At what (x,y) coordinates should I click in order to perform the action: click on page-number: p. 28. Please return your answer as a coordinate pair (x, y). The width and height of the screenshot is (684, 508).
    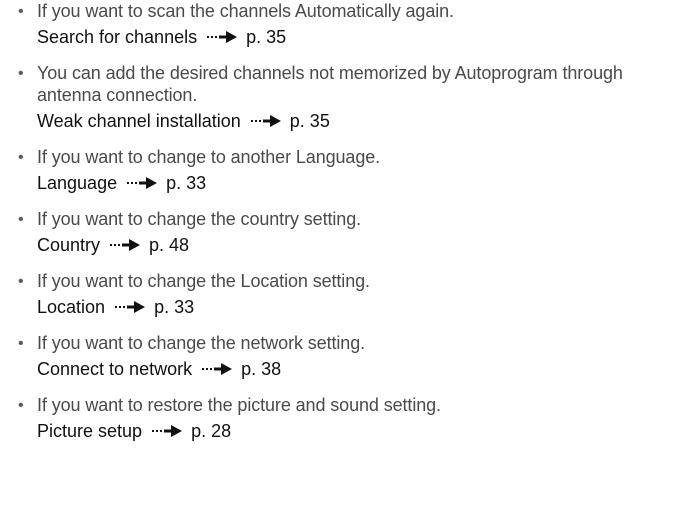
    Looking at the image, I should click on (211, 431).